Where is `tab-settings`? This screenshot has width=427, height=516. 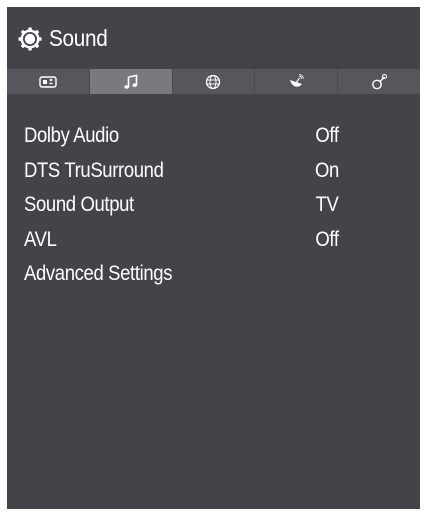
tab-settings is located at coordinates (379, 81).